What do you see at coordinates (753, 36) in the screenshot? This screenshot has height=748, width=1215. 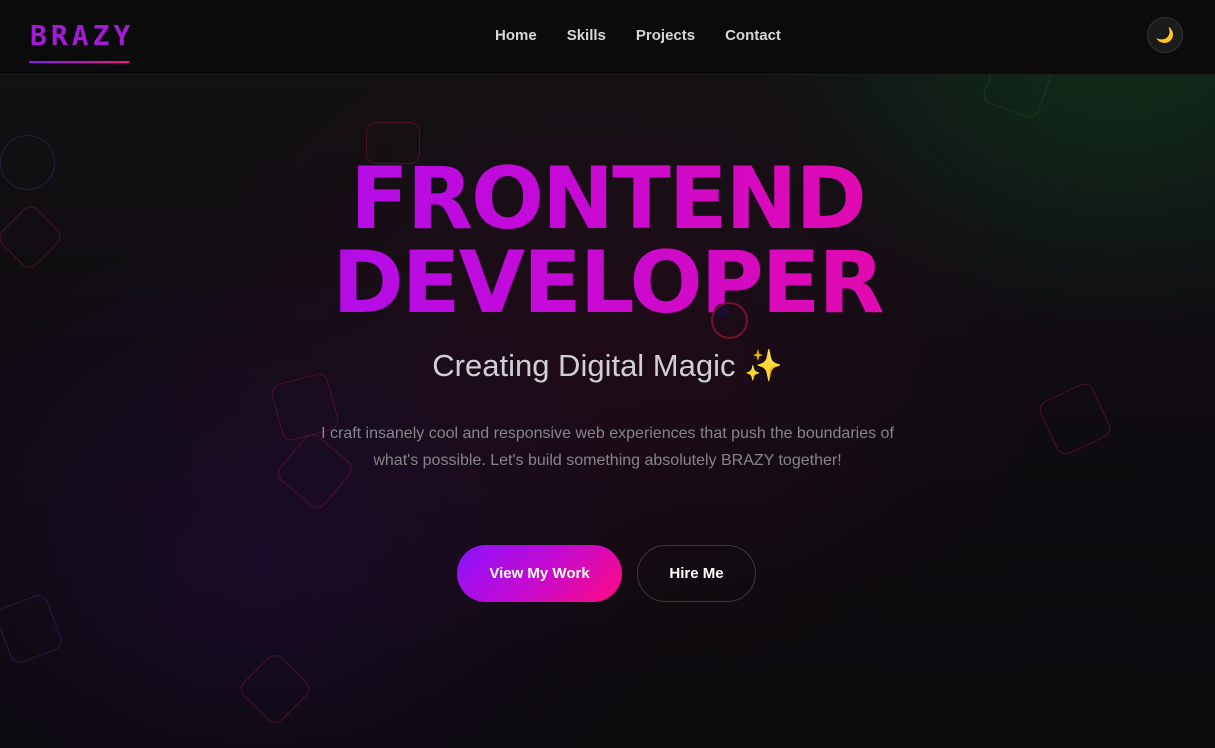 I see `nav-link-contact: Contact` at bounding box center [753, 36].